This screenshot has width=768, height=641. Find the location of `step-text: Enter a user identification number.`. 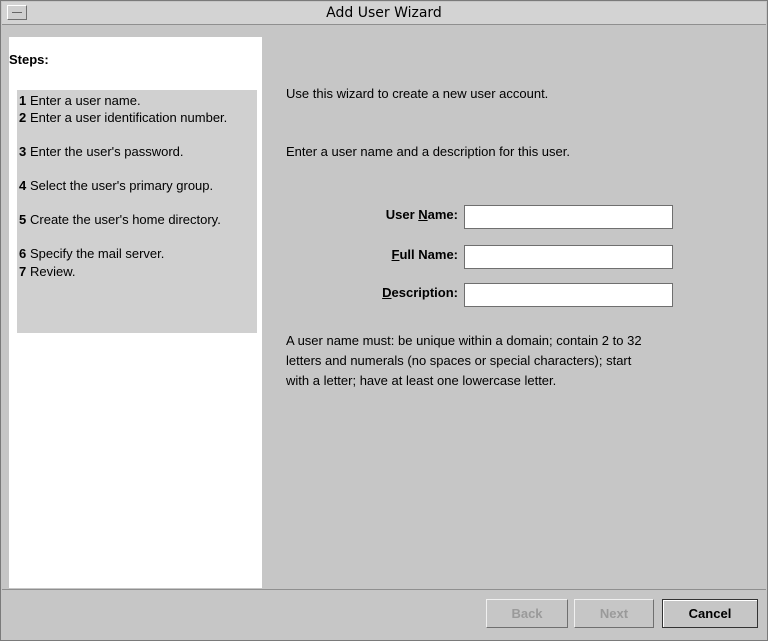

step-text: Enter a user identification number. is located at coordinates (129, 117).